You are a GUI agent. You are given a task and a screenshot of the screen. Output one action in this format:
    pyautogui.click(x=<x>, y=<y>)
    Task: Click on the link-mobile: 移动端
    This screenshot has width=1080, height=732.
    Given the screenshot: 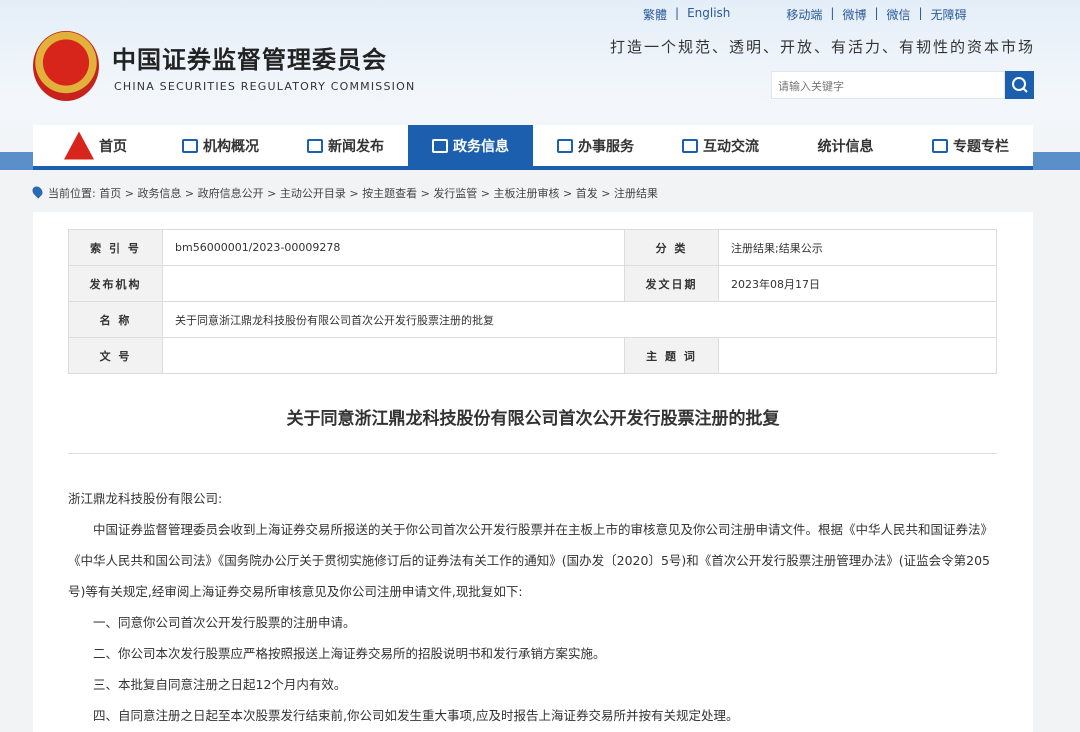 What is the action you would take?
    pyautogui.click(x=804, y=14)
    